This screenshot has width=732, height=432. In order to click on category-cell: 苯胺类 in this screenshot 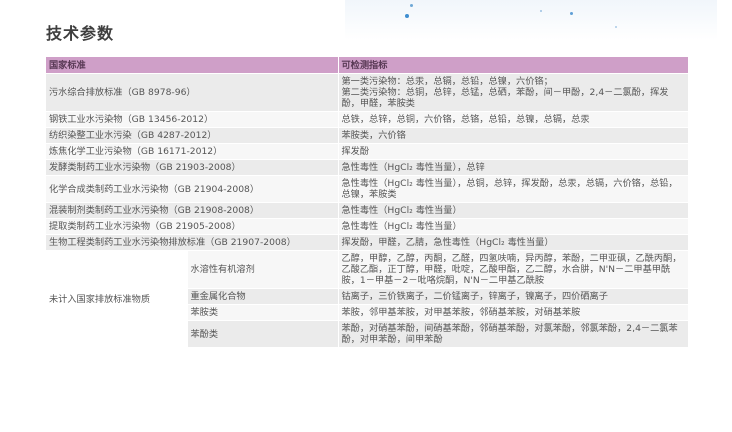, I will do `click(263, 312)`.